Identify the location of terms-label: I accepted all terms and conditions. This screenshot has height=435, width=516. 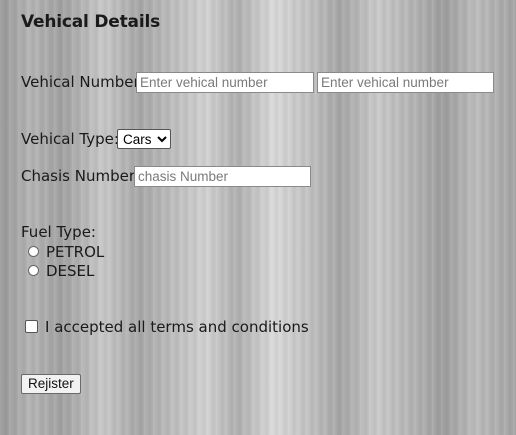
(177, 327).